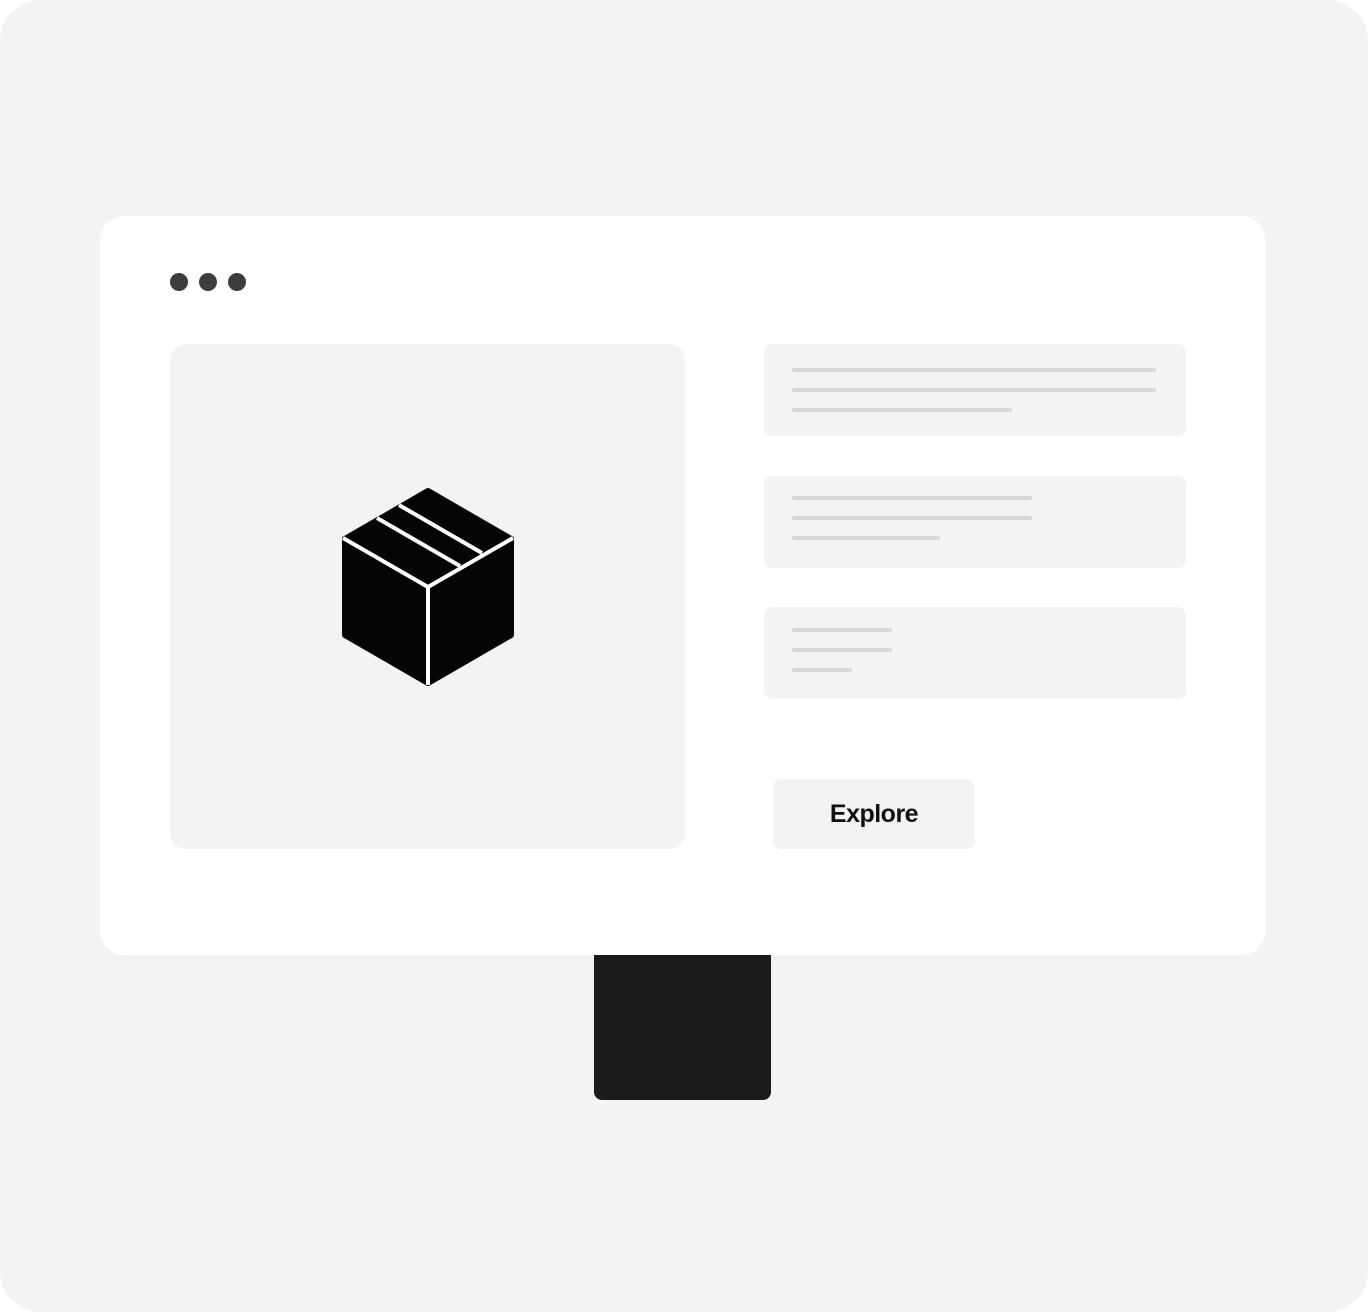  I want to click on monitor-stand, so click(682, 1020).